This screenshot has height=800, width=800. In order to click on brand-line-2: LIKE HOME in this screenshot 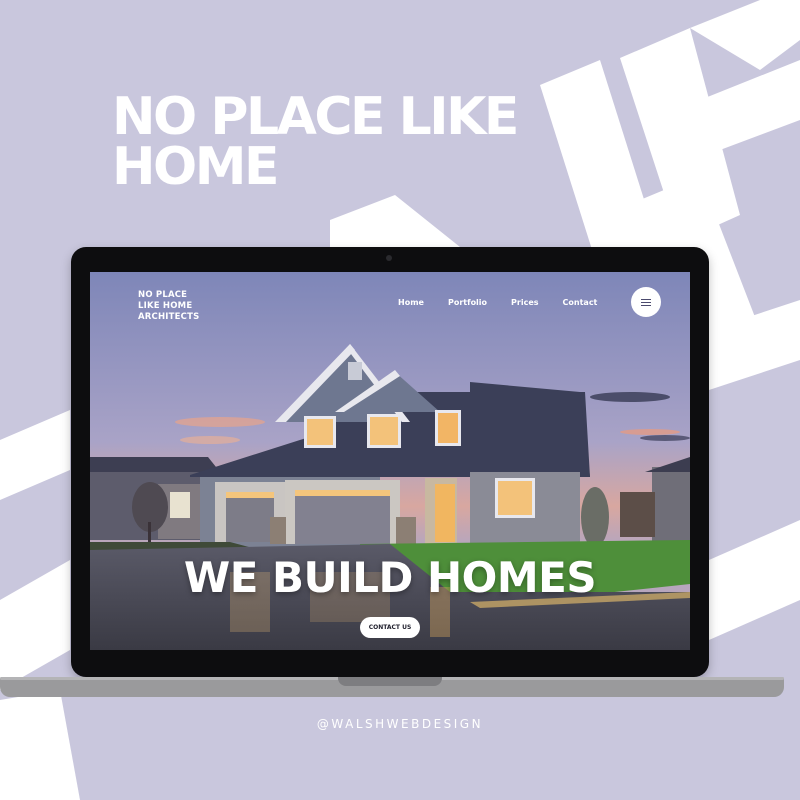, I will do `click(165, 306)`.